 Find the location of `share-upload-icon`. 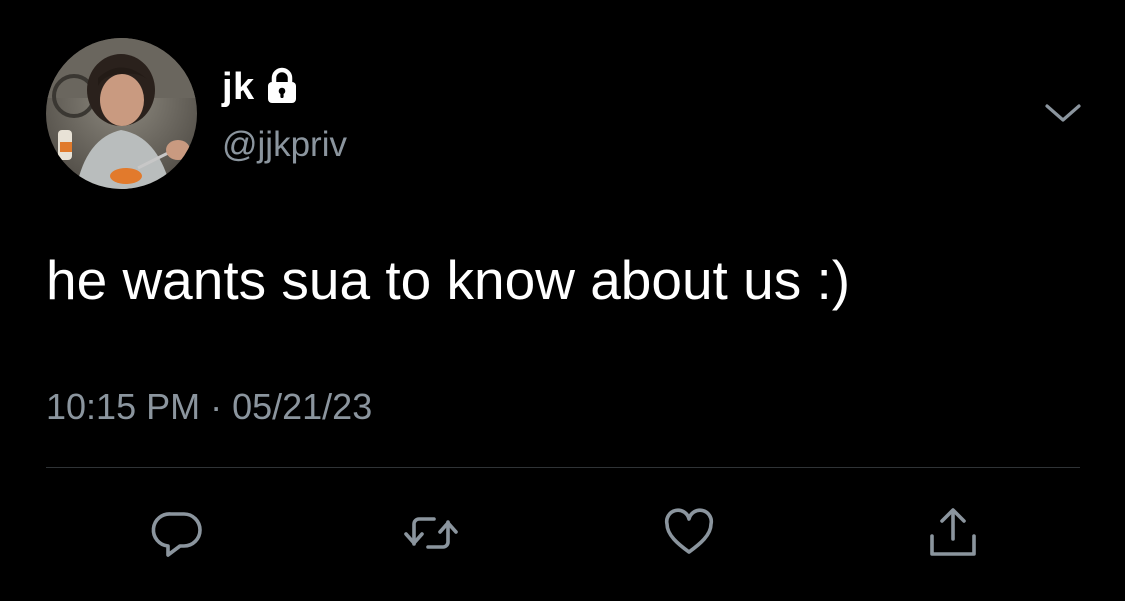

share-upload-icon is located at coordinates (953, 532).